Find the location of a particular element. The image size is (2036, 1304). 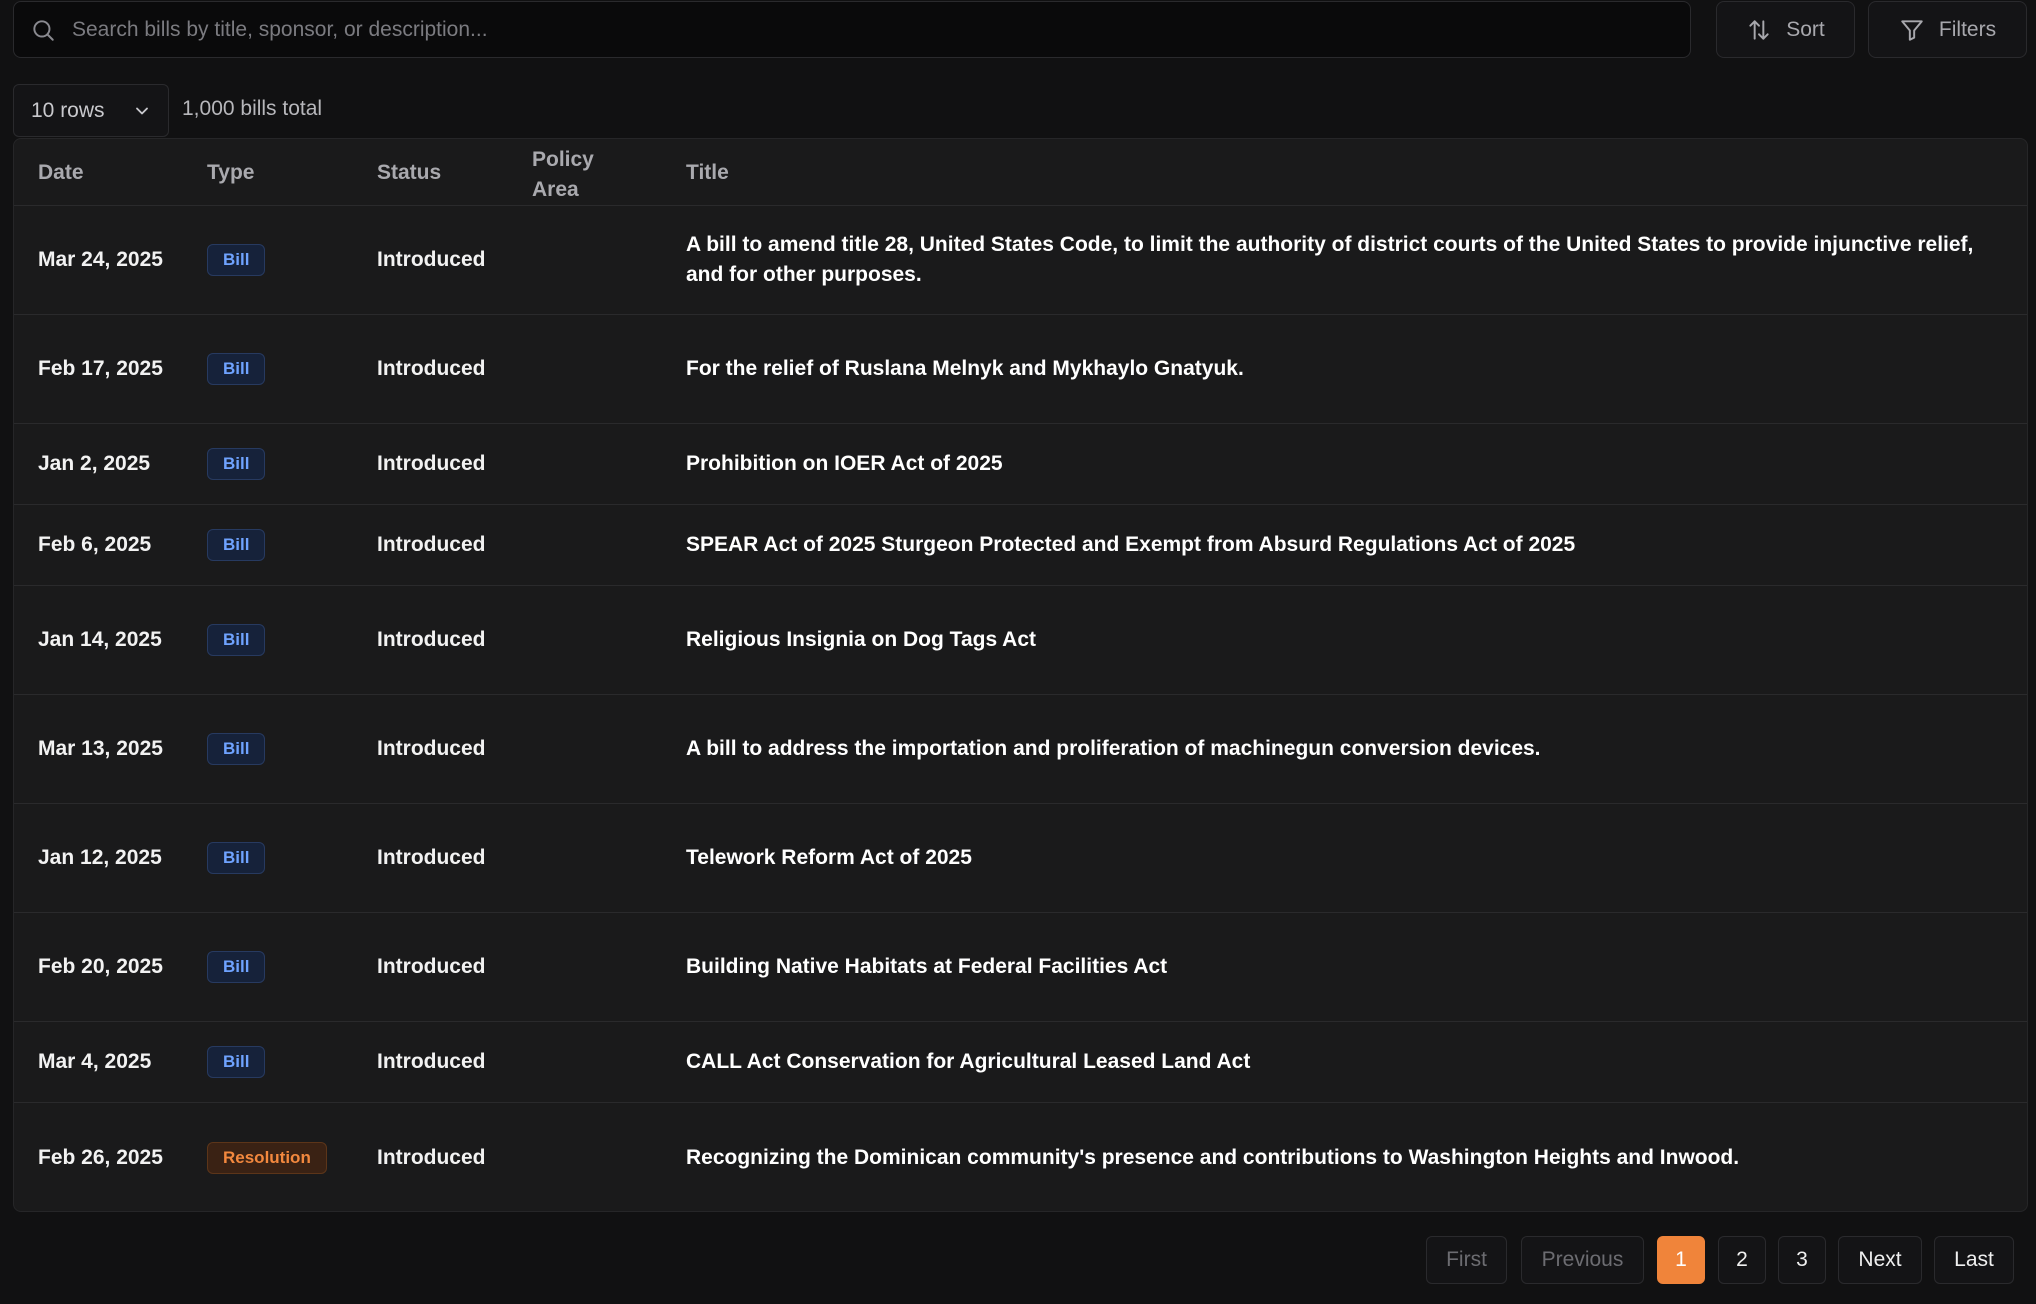

pagination-previous-button: Previous is located at coordinates (1582, 1260).